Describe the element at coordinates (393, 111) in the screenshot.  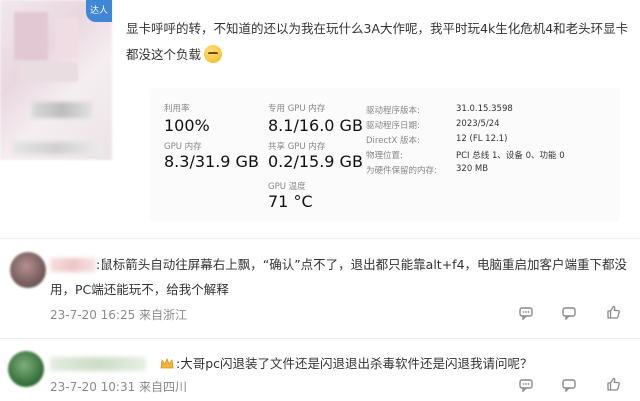
I see `driver-version-label: 驱动程序版本:` at that location.